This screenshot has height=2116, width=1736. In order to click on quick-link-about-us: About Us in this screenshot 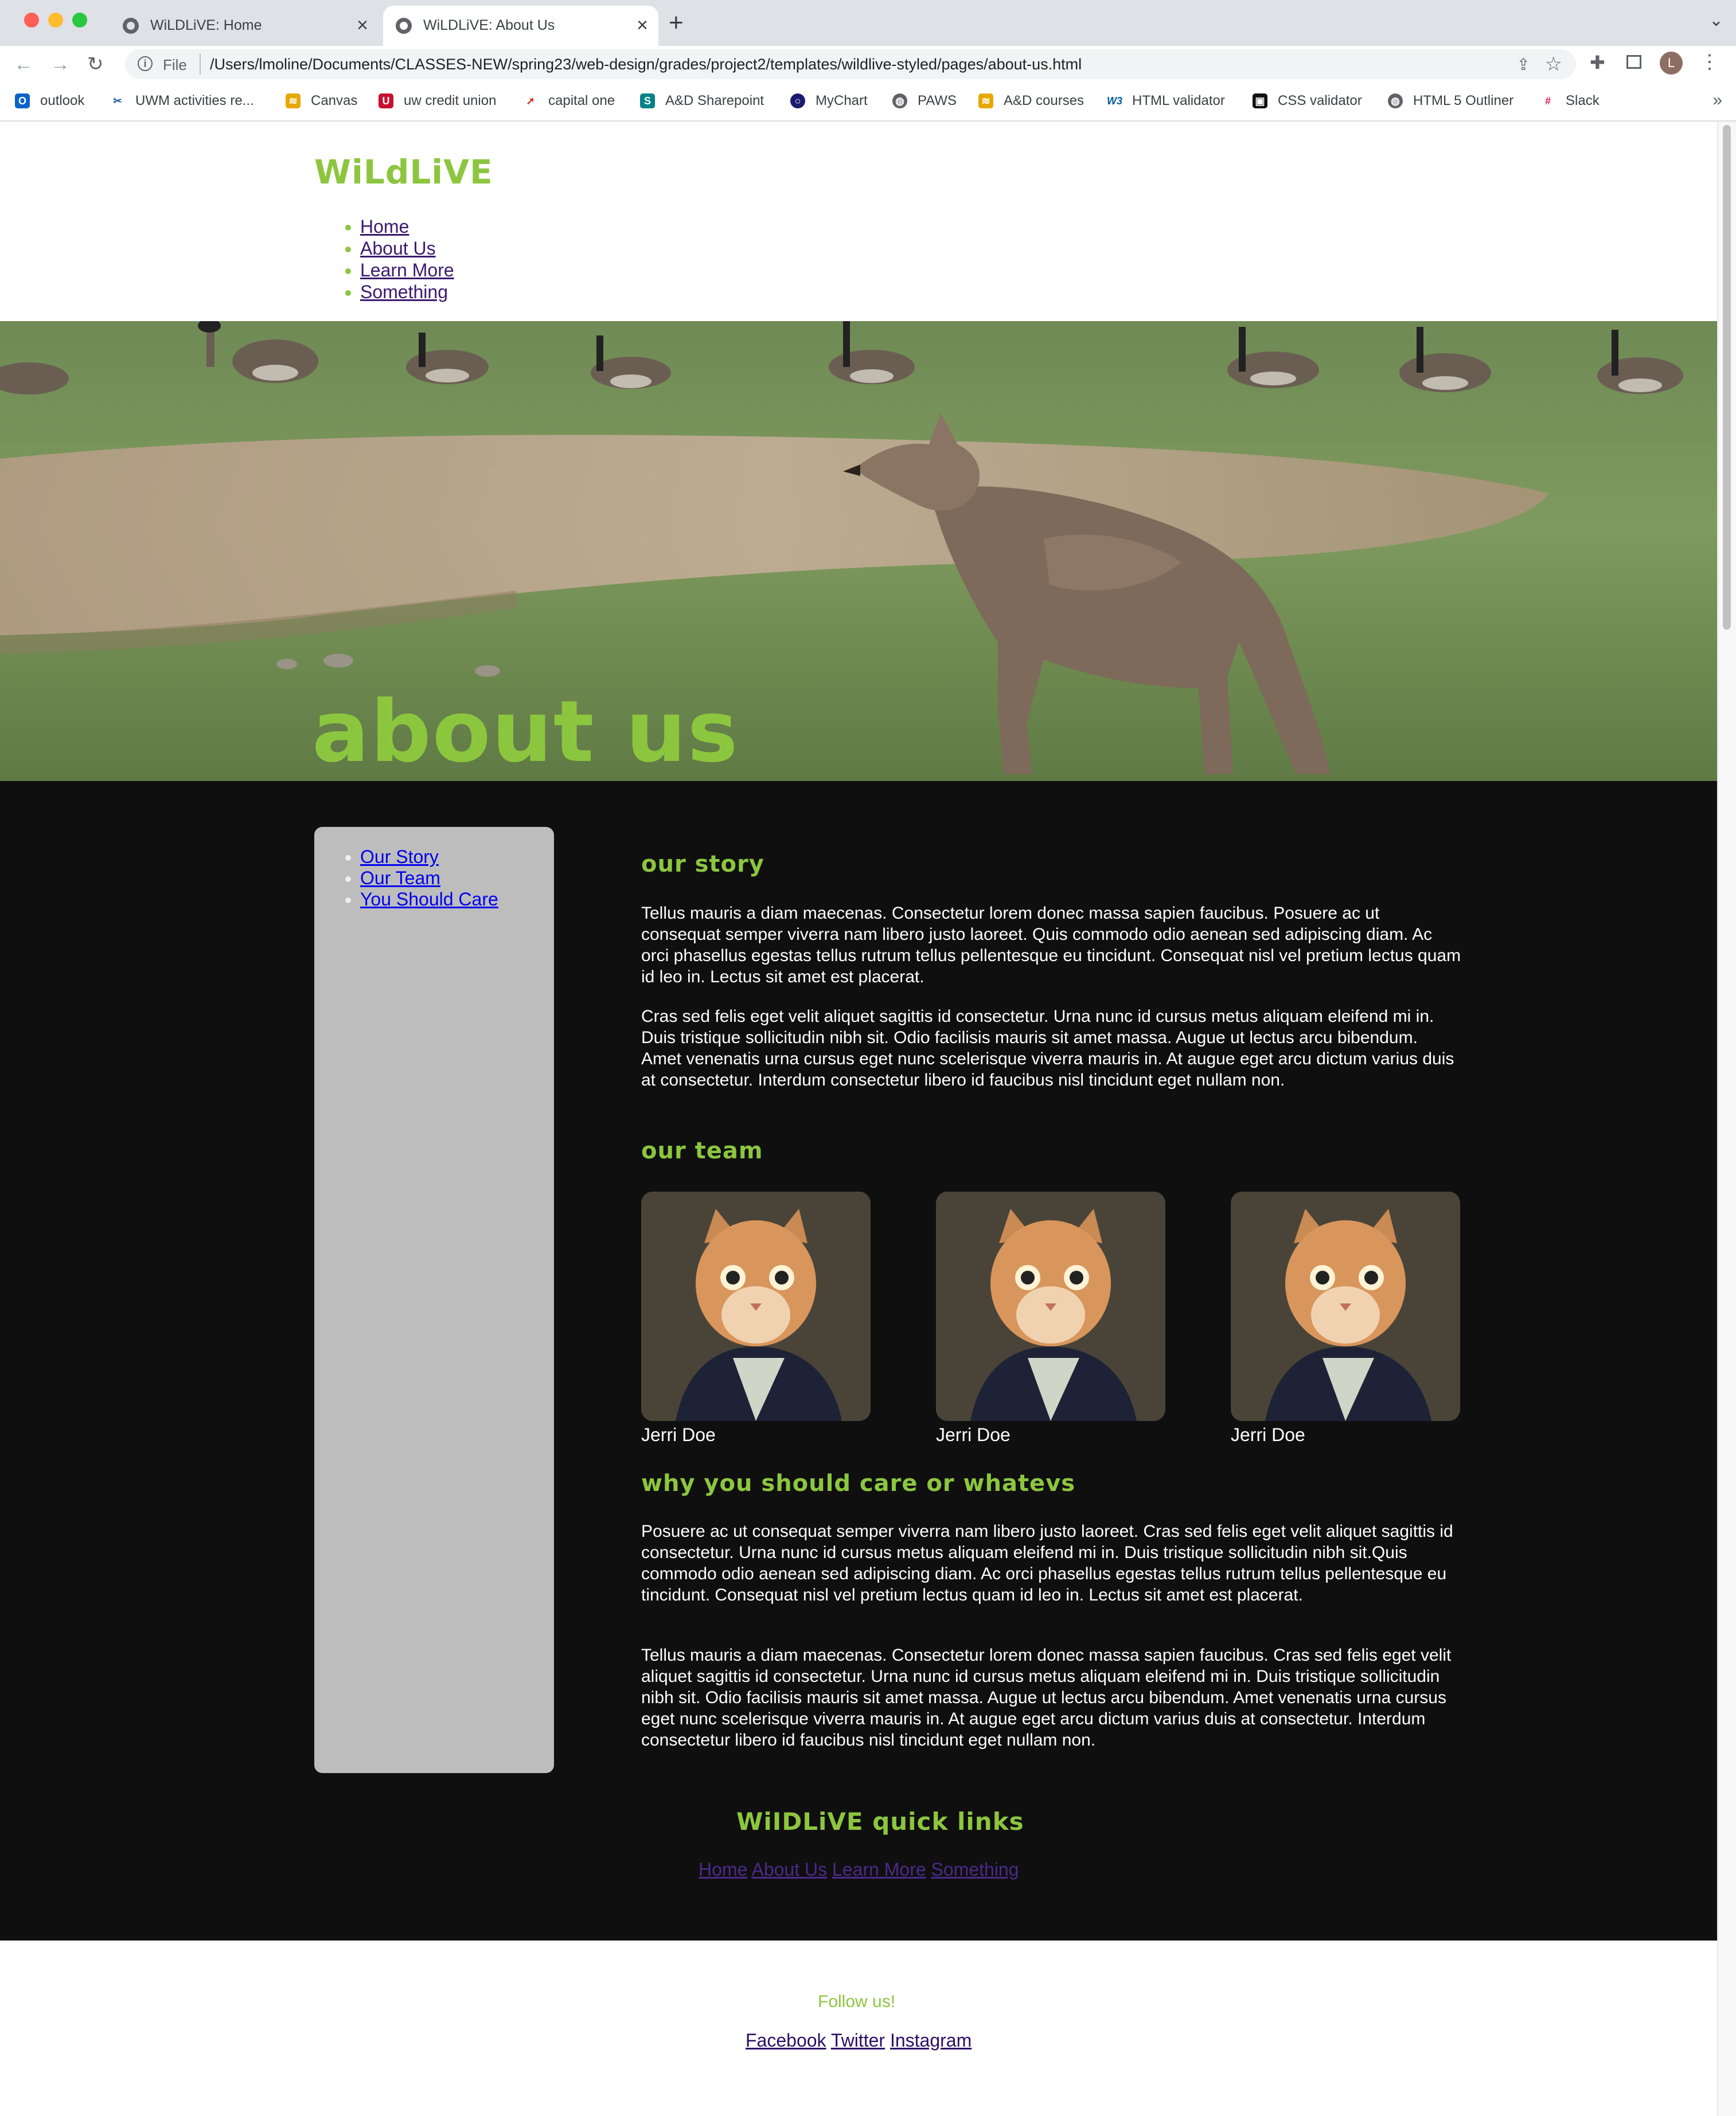, I will do `click(789, 1869)`.